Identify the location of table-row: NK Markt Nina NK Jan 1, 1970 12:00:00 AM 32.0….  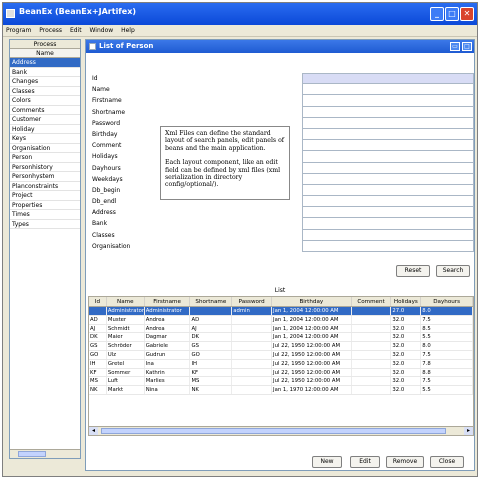
(281, 390).